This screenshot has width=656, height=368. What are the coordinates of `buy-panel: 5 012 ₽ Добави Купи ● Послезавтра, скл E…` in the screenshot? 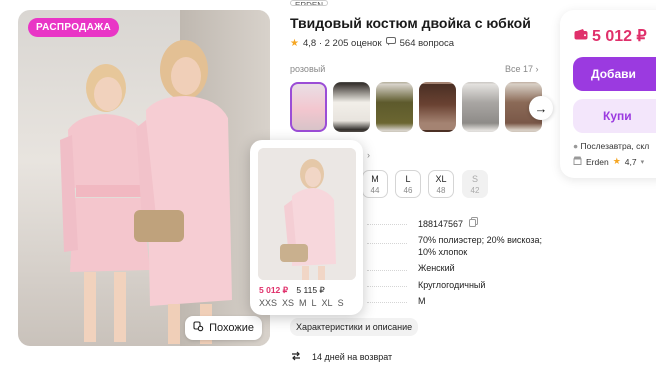 It's located at (608, 94).